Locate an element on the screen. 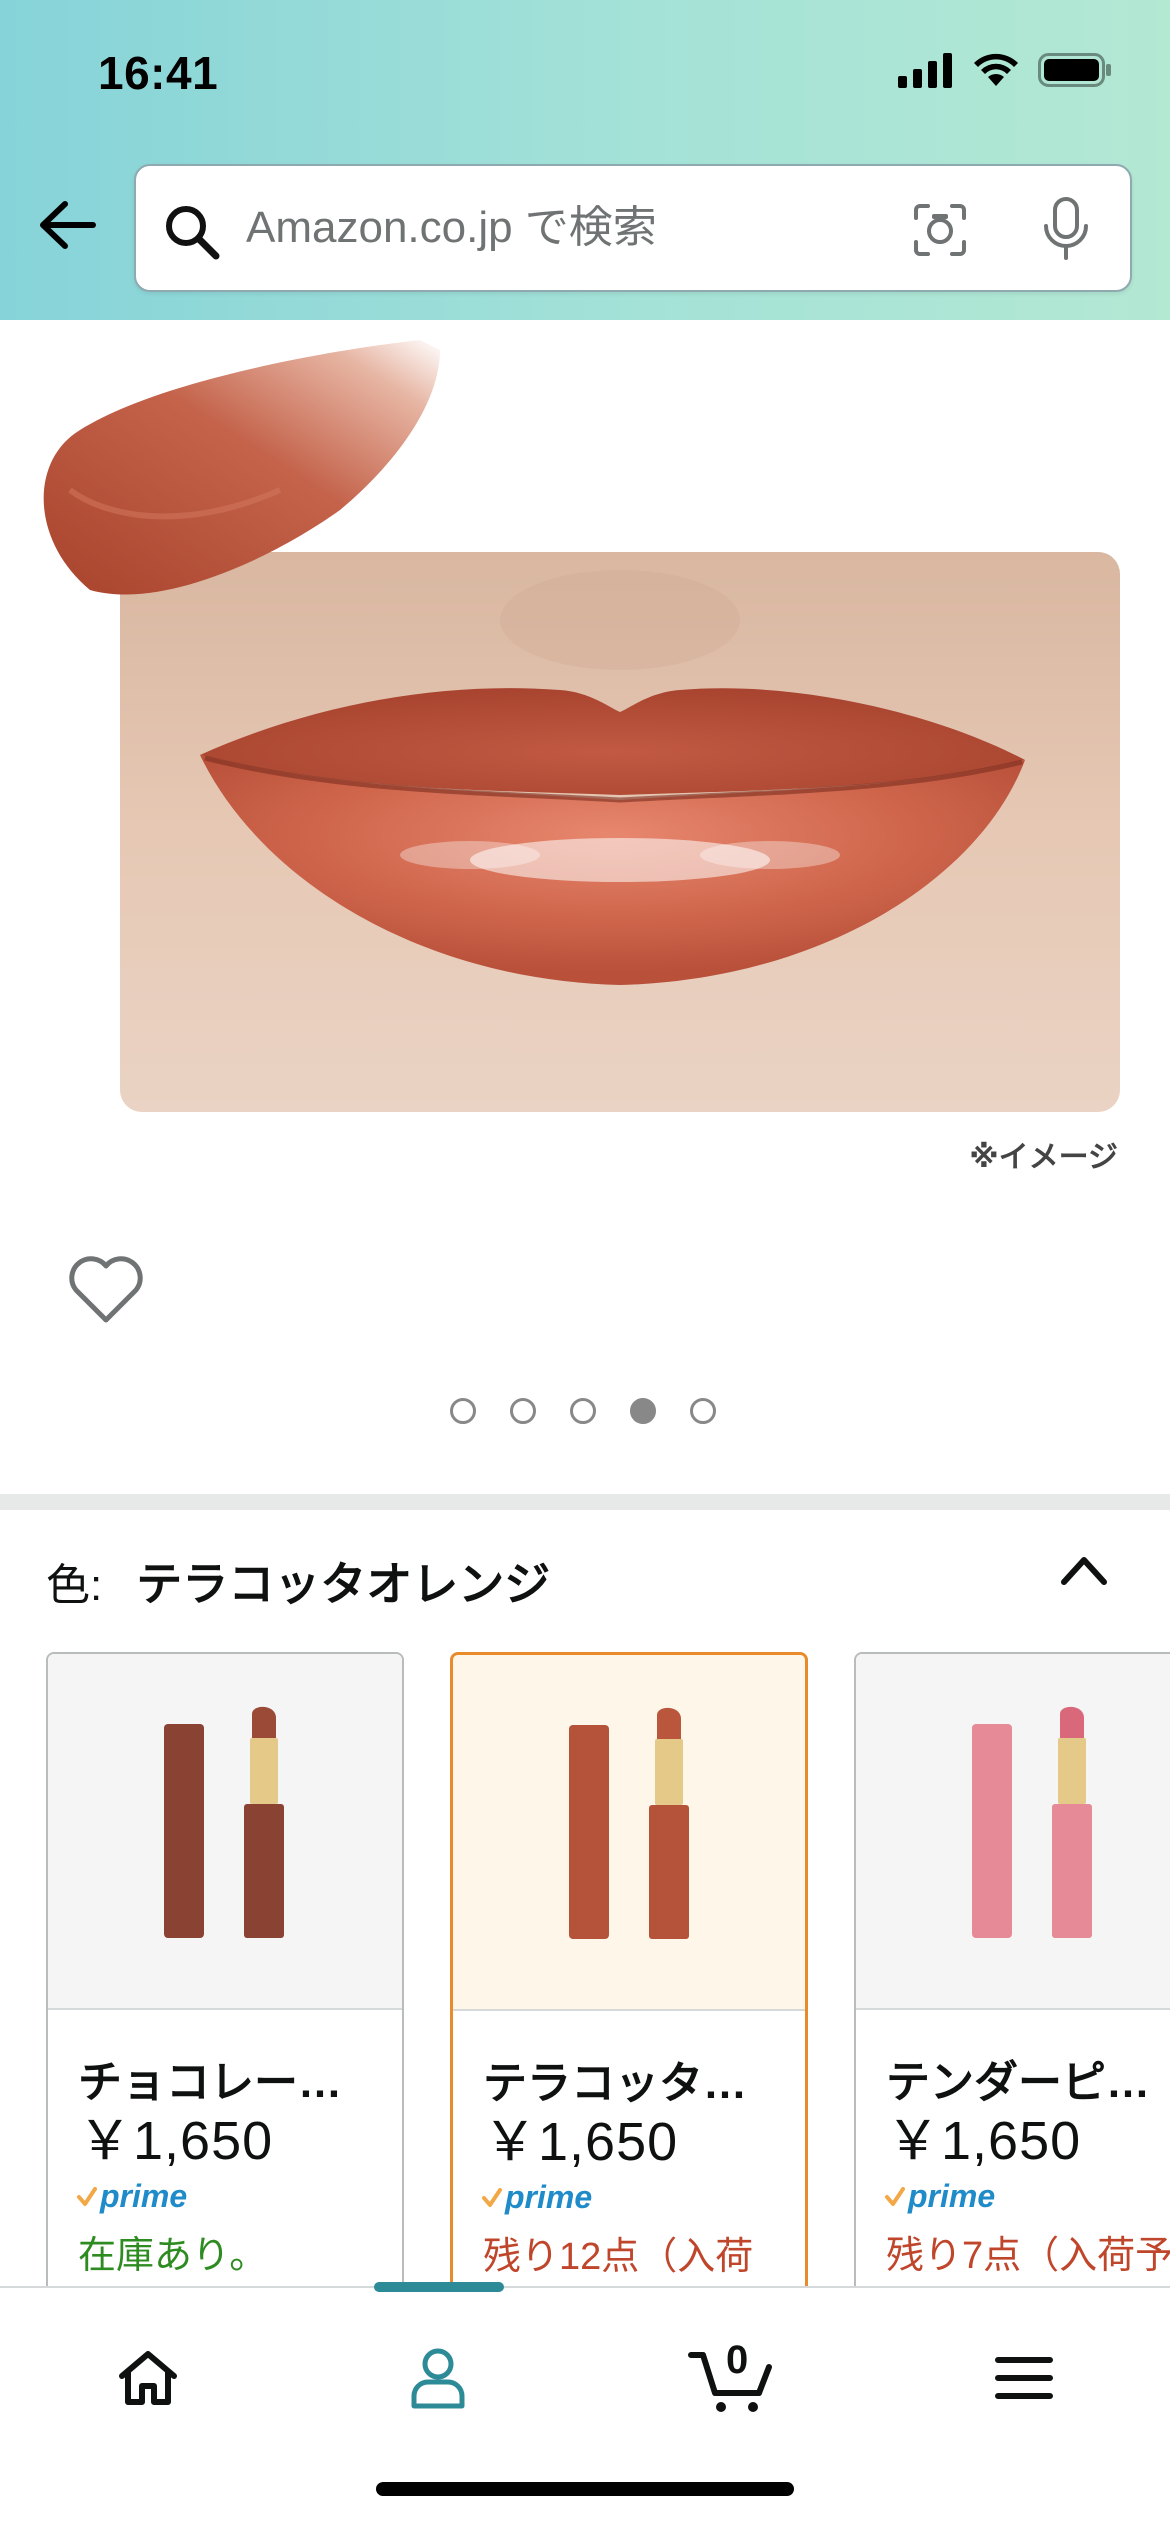  account-icon is located at coordinates (438, 2378).